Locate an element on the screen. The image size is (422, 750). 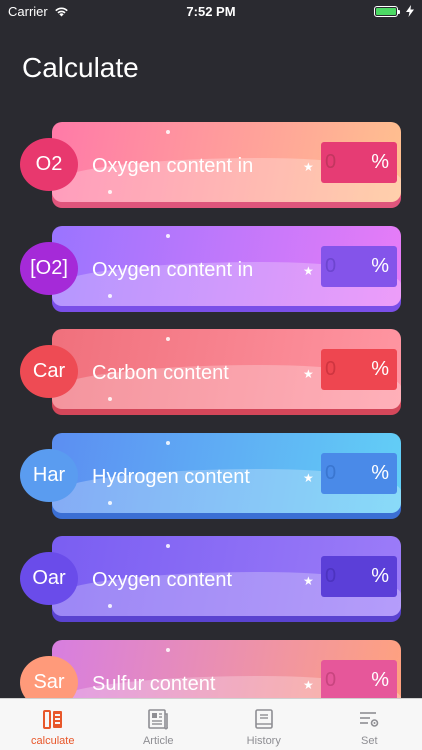
badge-label: O2 is located at coordinates (49, 164).